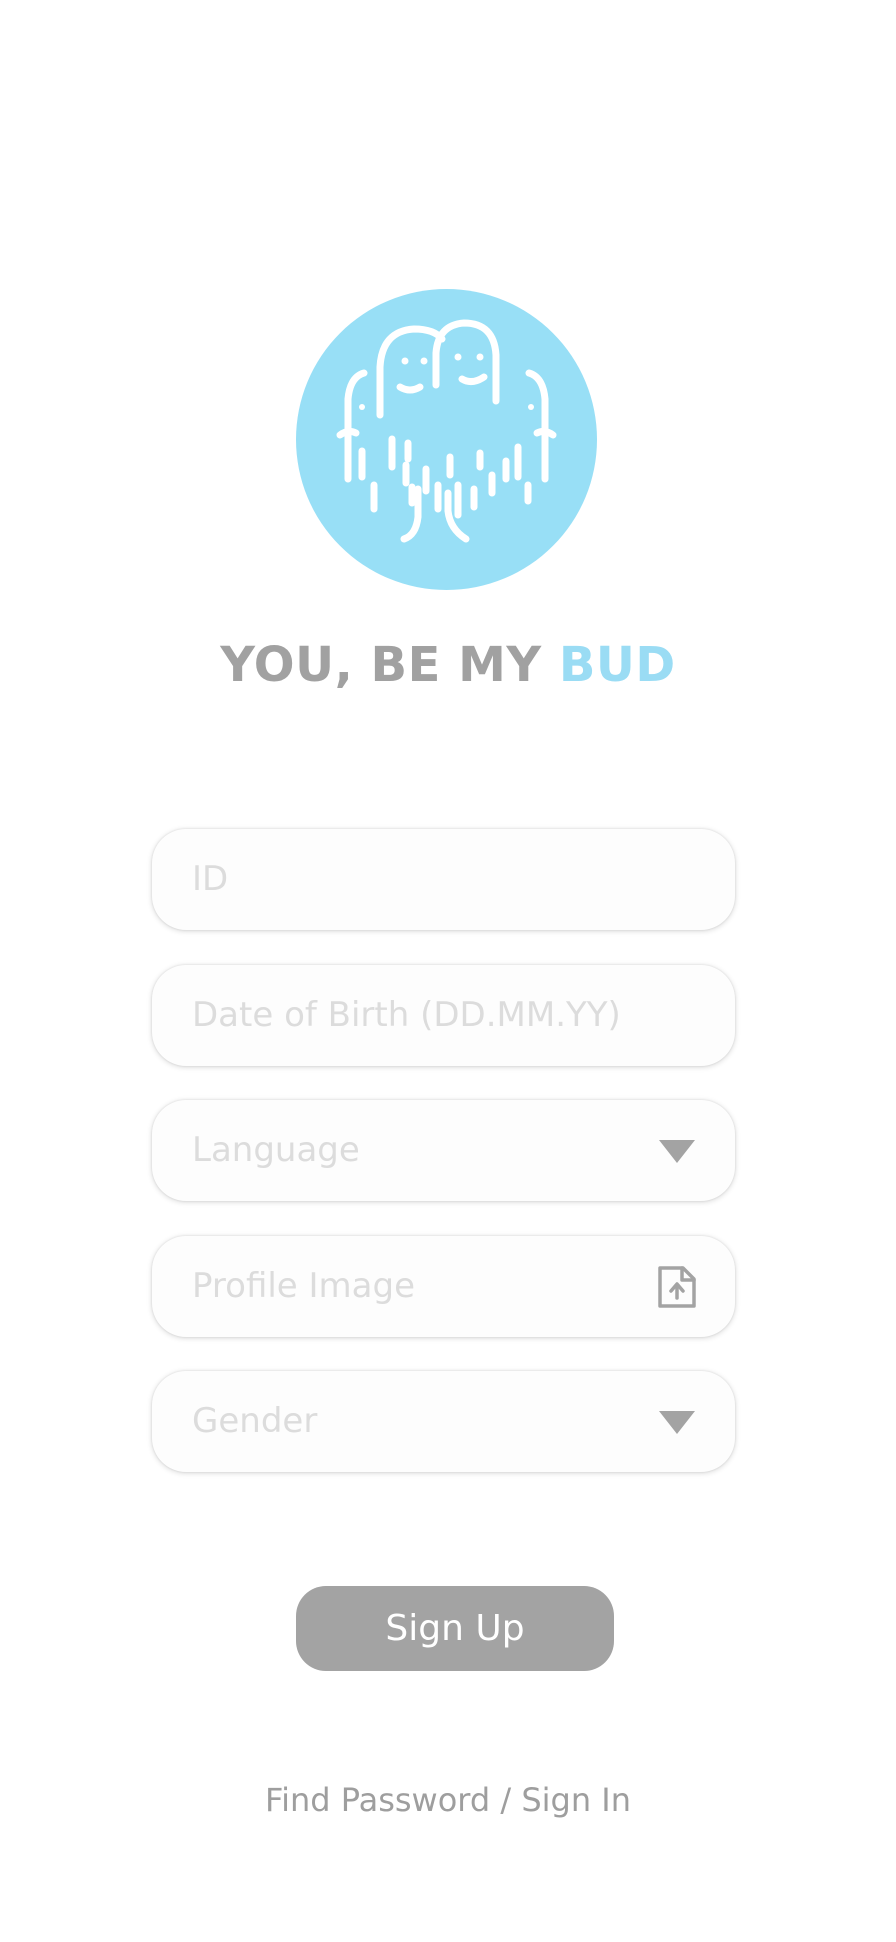  What do you see at coordinates (276, 1150) in the screenshot?
I see `language-placeholder: Language` at bounding box center [276, 1150].